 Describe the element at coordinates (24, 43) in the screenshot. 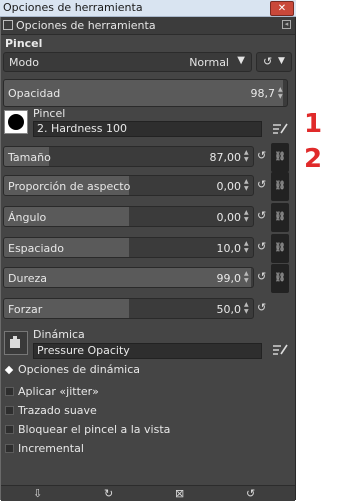

I see `section-title: Pincel` at that location.